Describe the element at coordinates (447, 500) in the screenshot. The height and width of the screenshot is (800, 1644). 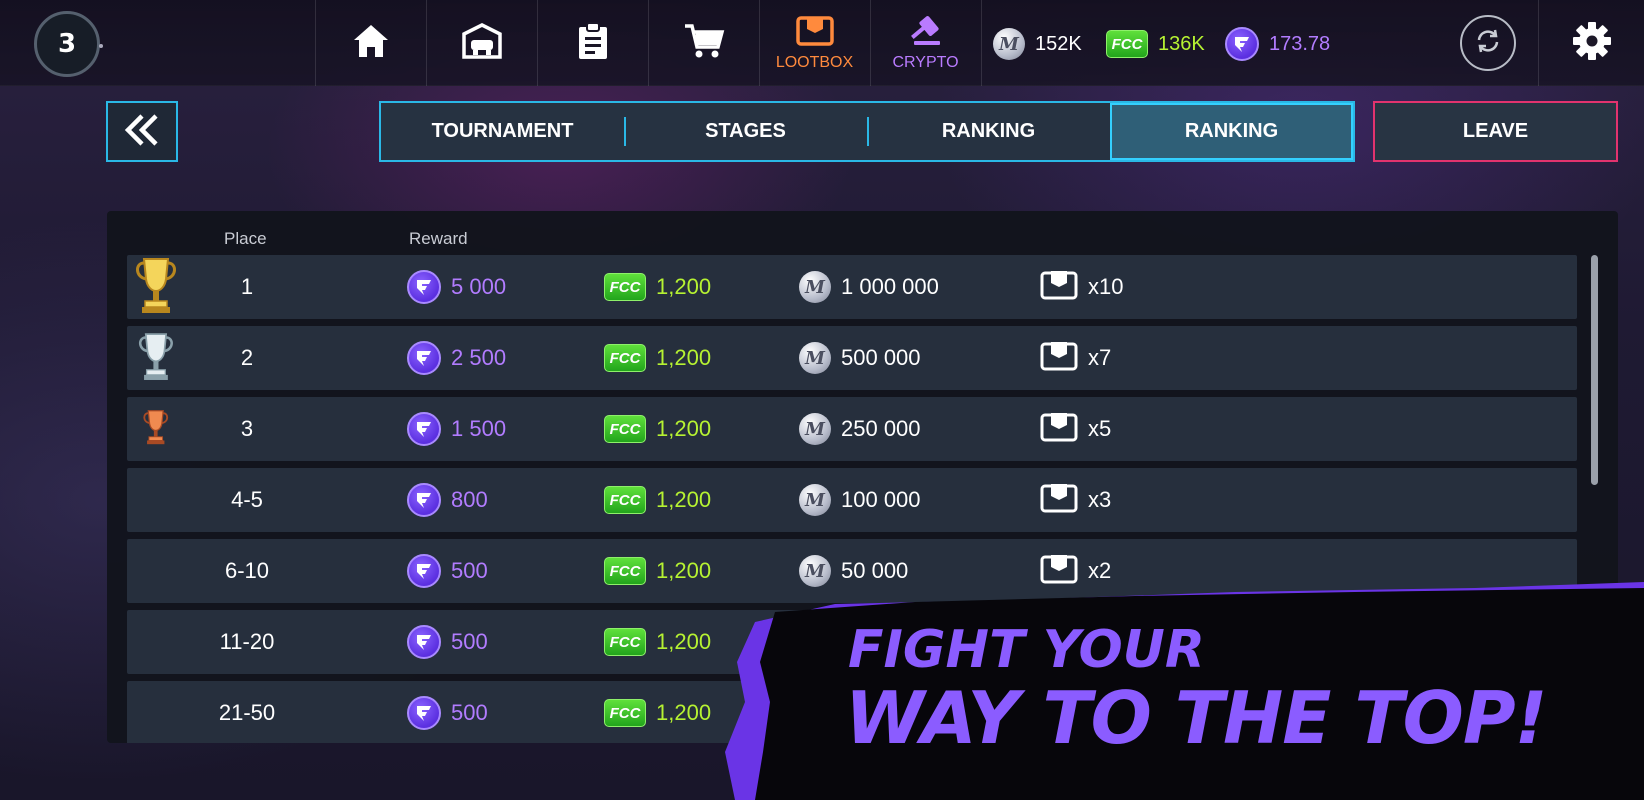
I see `fv-reward: 800` at that location.